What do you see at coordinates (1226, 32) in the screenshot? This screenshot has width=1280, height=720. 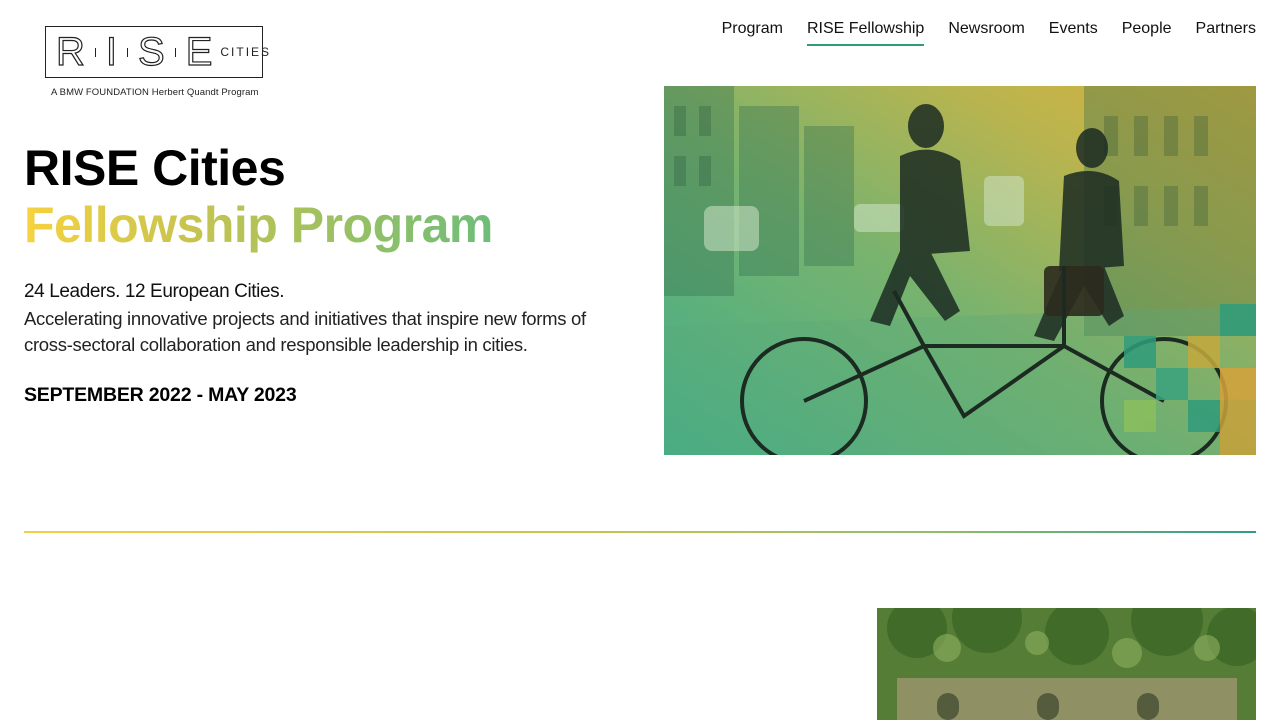 I see `nav-item-partners: Partners` at bounding box center [1226, 32].